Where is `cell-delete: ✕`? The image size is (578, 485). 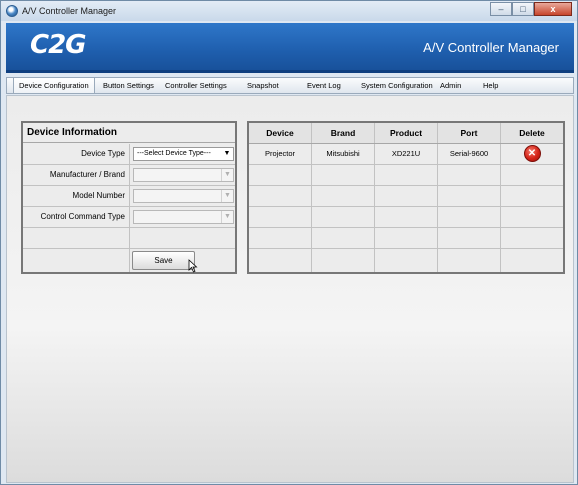
cell-delete: ✕ is located at coordinates (532, 154).